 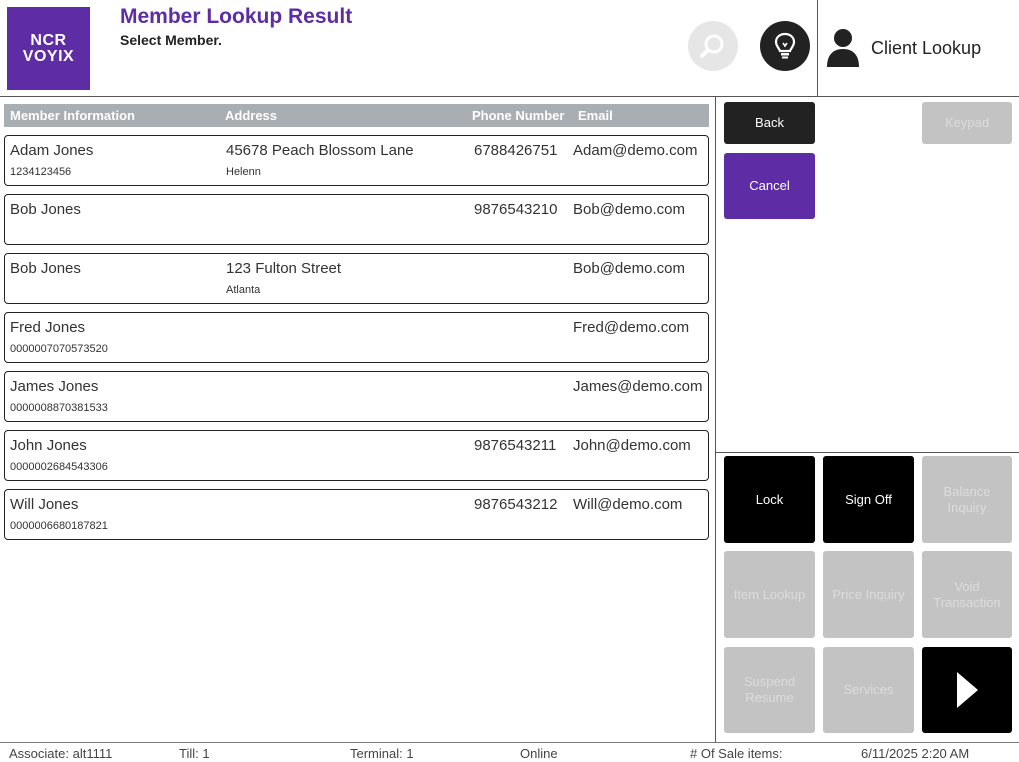 I want to click on void-transaction-button: Void Transaction, so click(x=967, y=594).